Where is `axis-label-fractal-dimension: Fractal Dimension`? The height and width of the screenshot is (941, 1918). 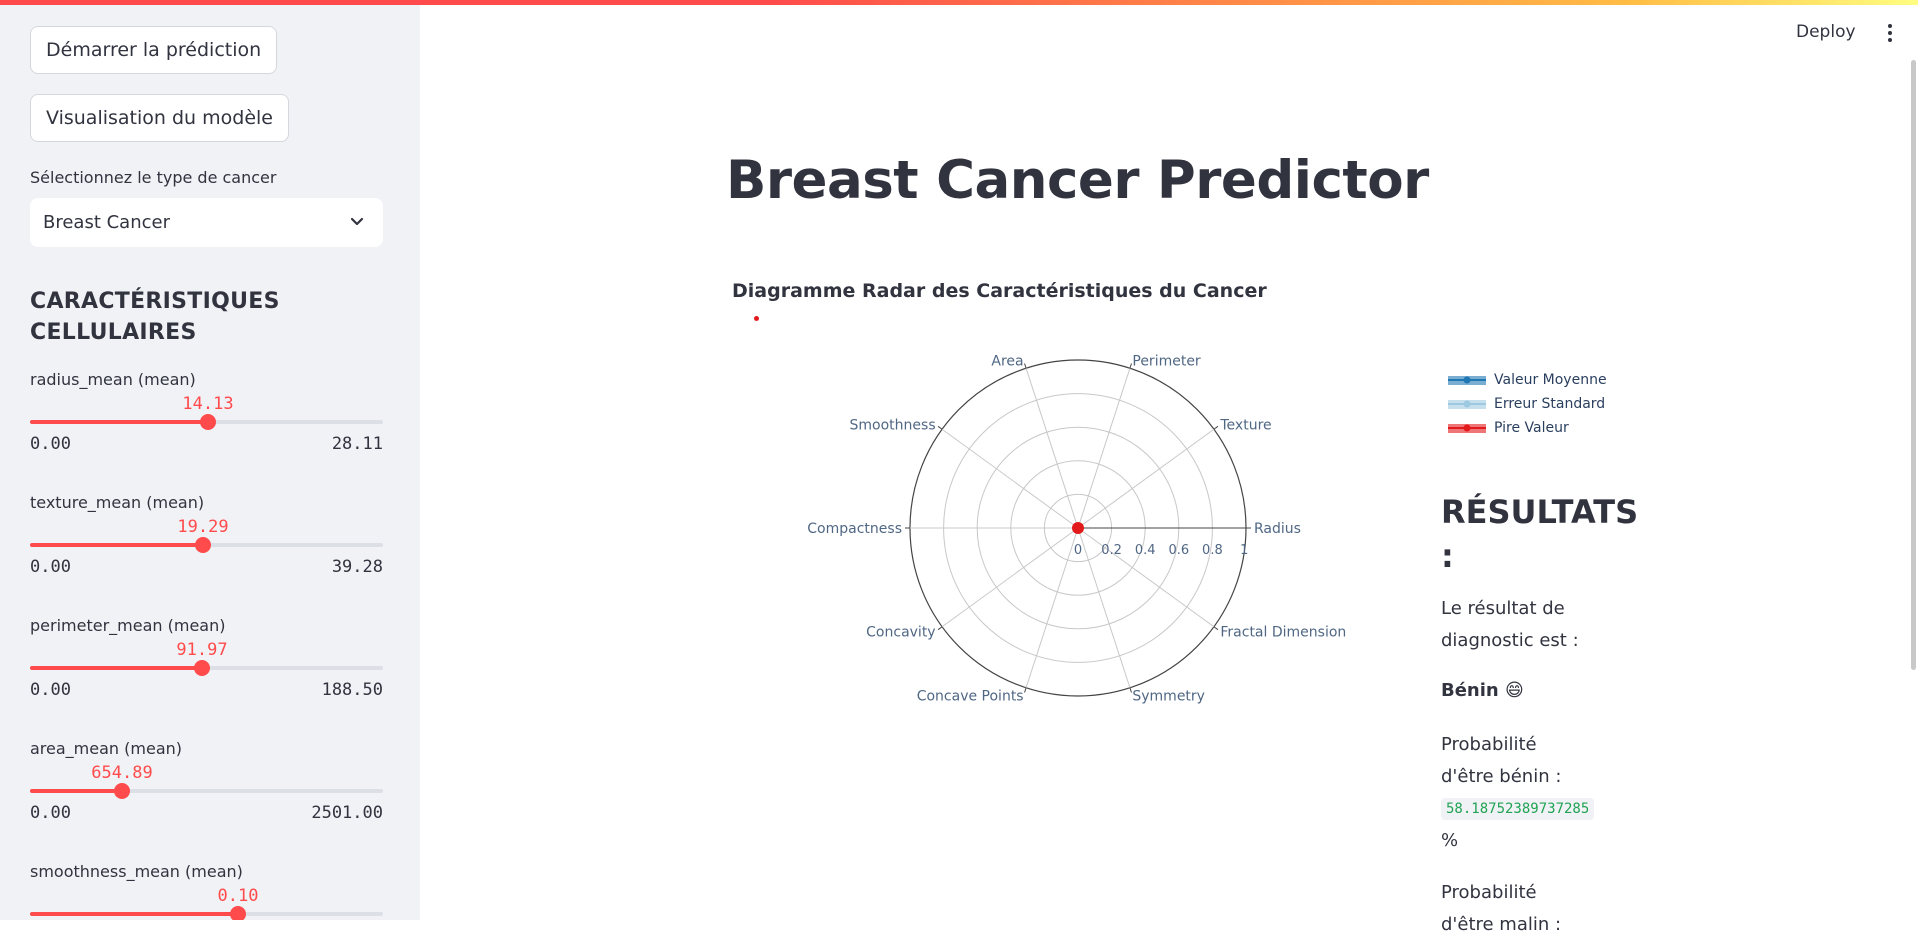
axis-label-fractal-dimension: Fractal Dimension is located at coordinates (1283, 632).